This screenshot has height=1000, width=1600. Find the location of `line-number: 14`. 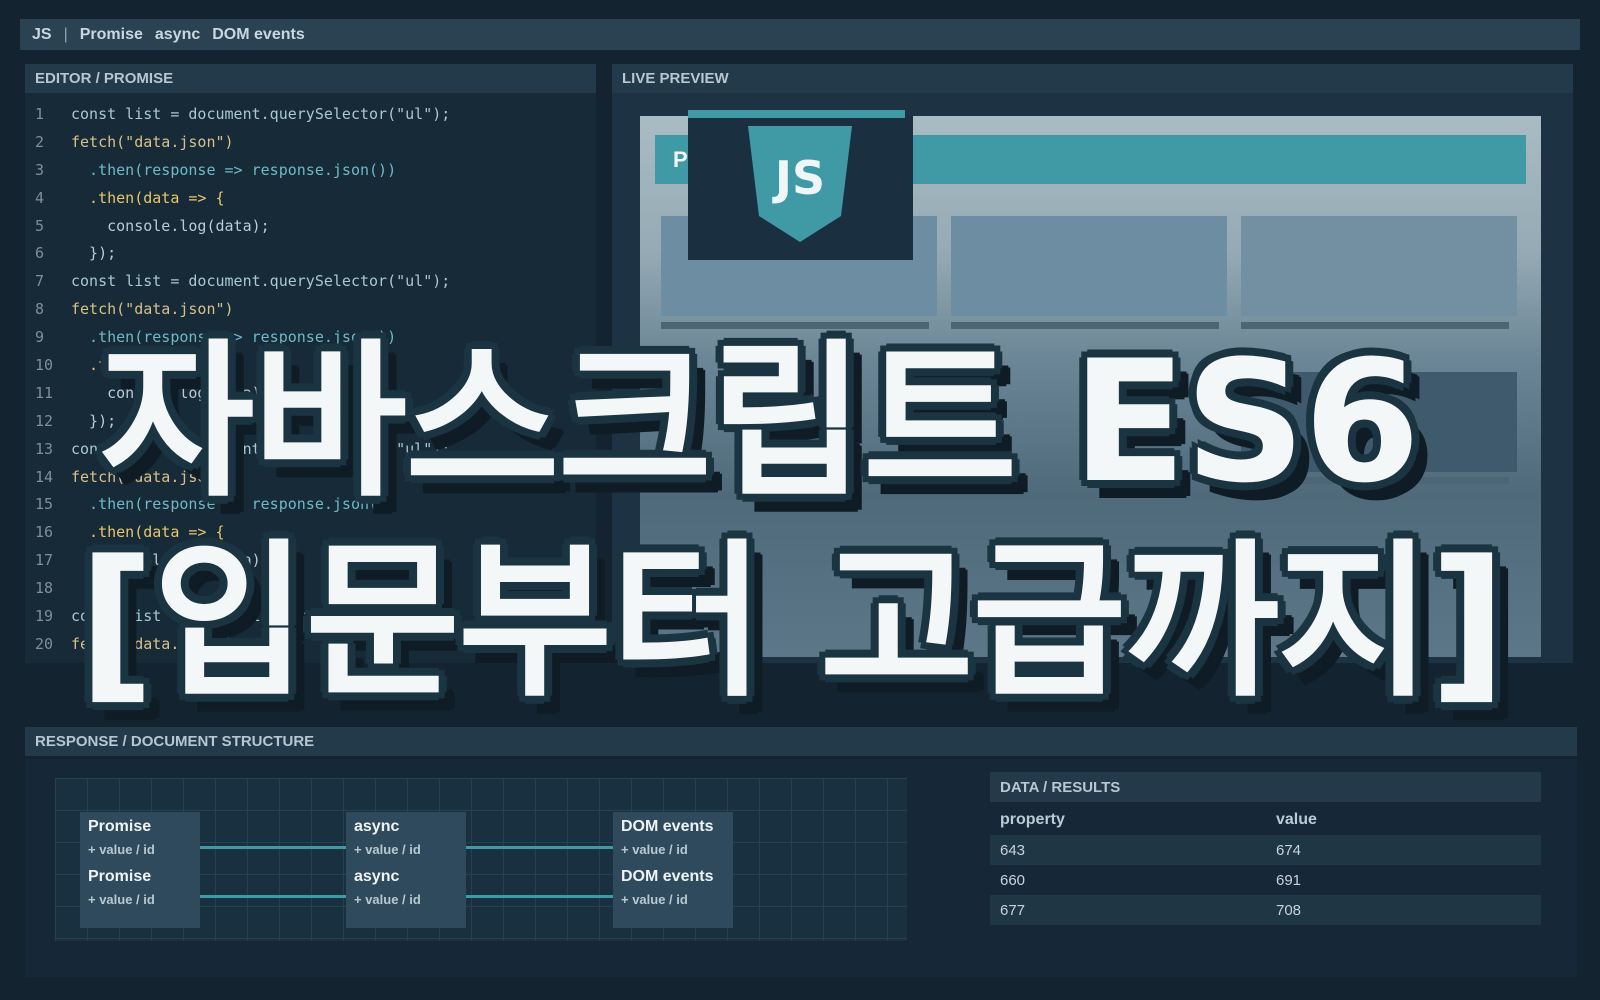

line-number: 14 is located at coordinates (44, 476).